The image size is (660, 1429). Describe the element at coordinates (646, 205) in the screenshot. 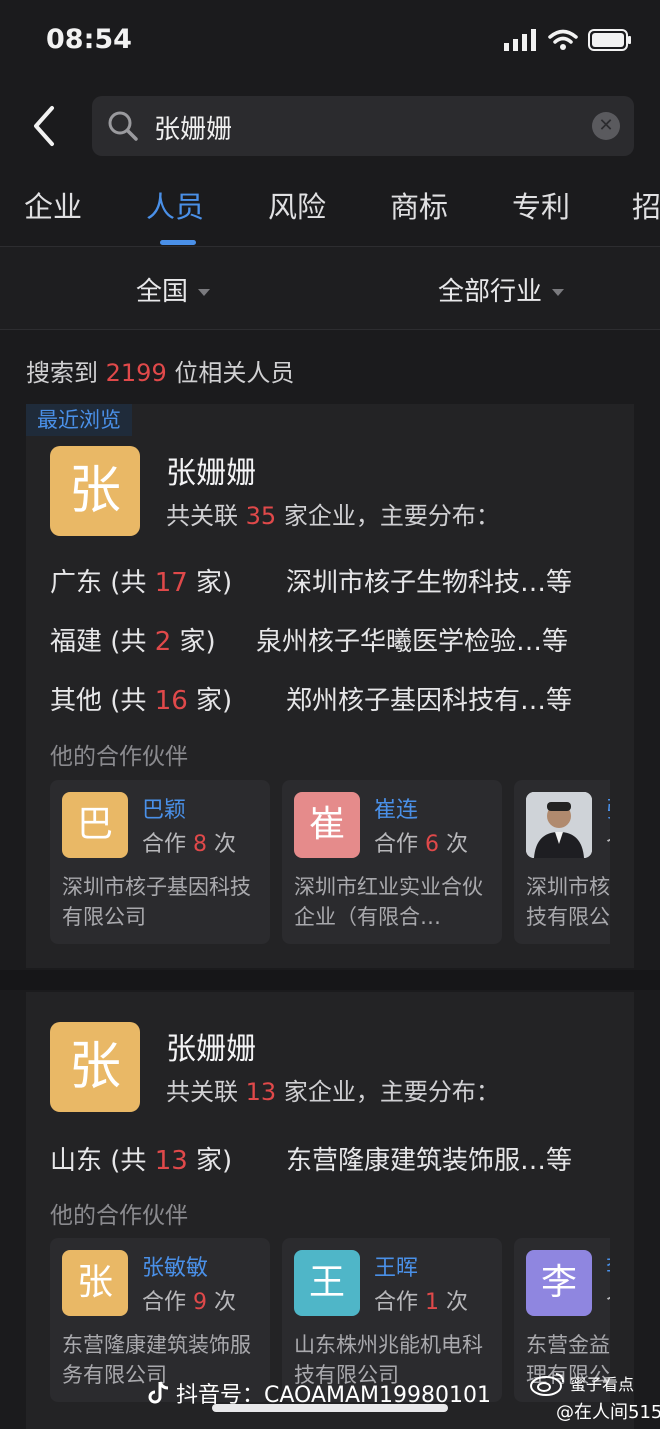

I see `tab-recruit: 招` at that location.